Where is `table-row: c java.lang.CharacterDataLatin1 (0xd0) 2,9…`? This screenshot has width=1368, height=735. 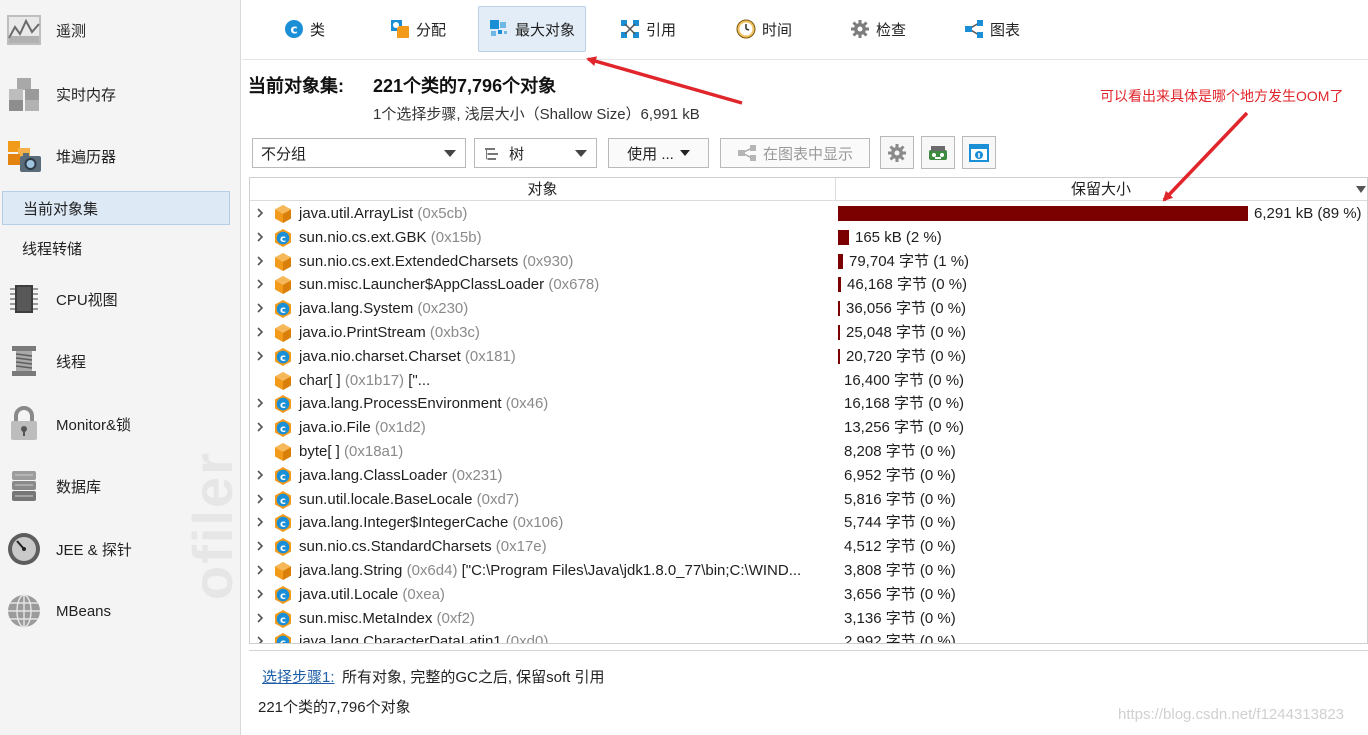 table-row: c java.lang.CharacterDataLatin1 (0xd0) 2,9… is located at coordinates (808, 637).